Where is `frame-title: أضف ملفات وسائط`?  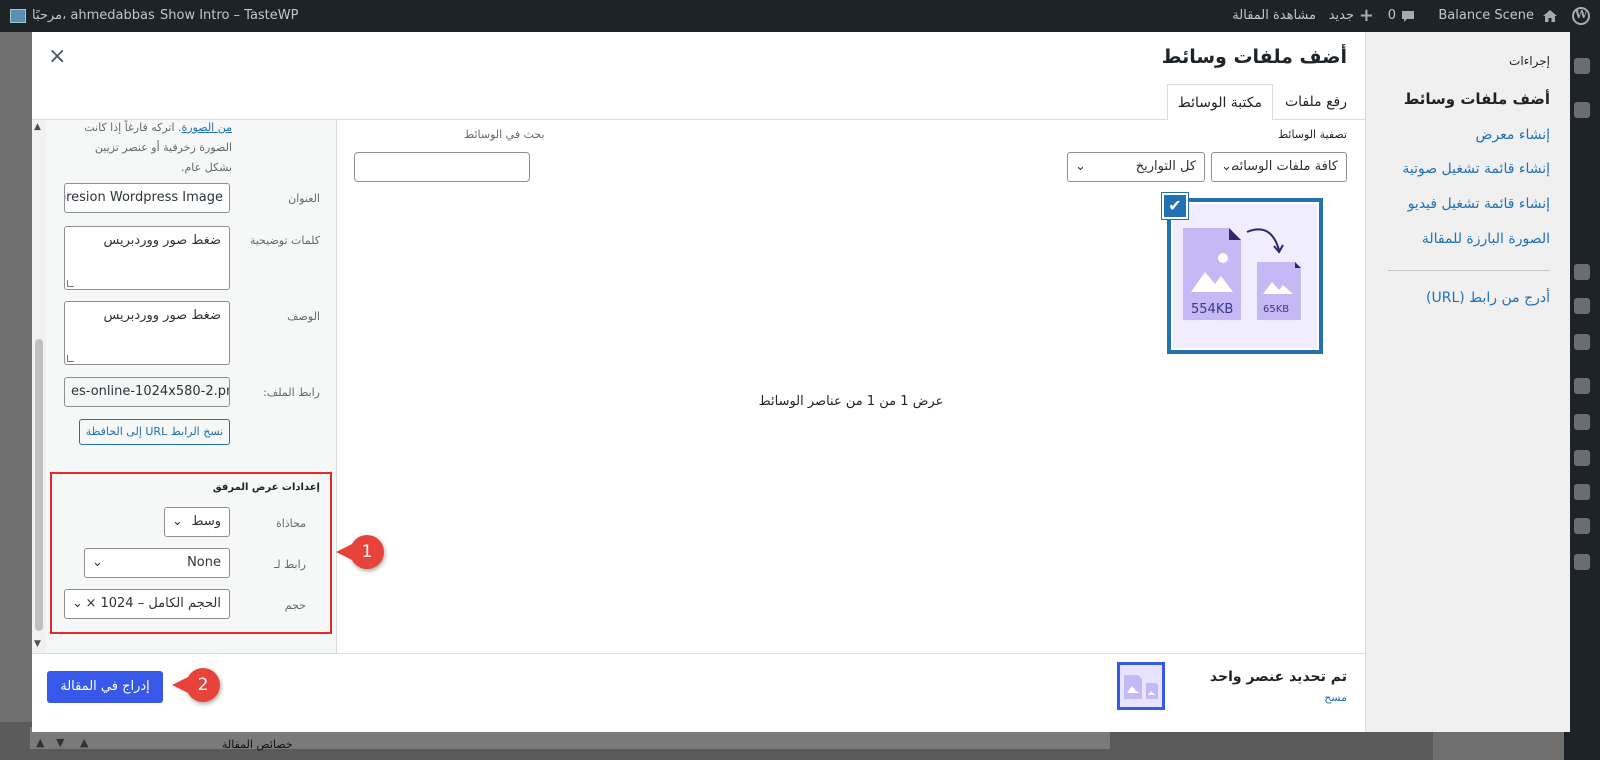
frame-title: أضف ملفات وسائط is located at coordinates (698, 58).